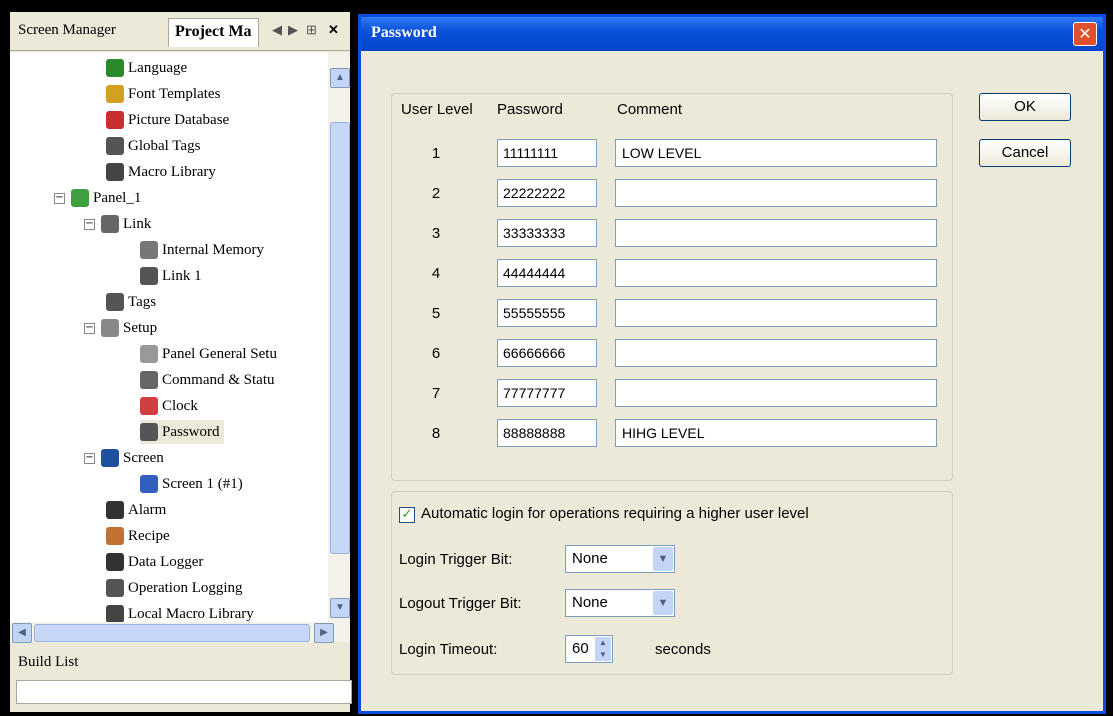 The image size is (1113, 716). Describe the element at coordinates (547, 393) in the screenshot. I see `password-field: 77777777` at that location.